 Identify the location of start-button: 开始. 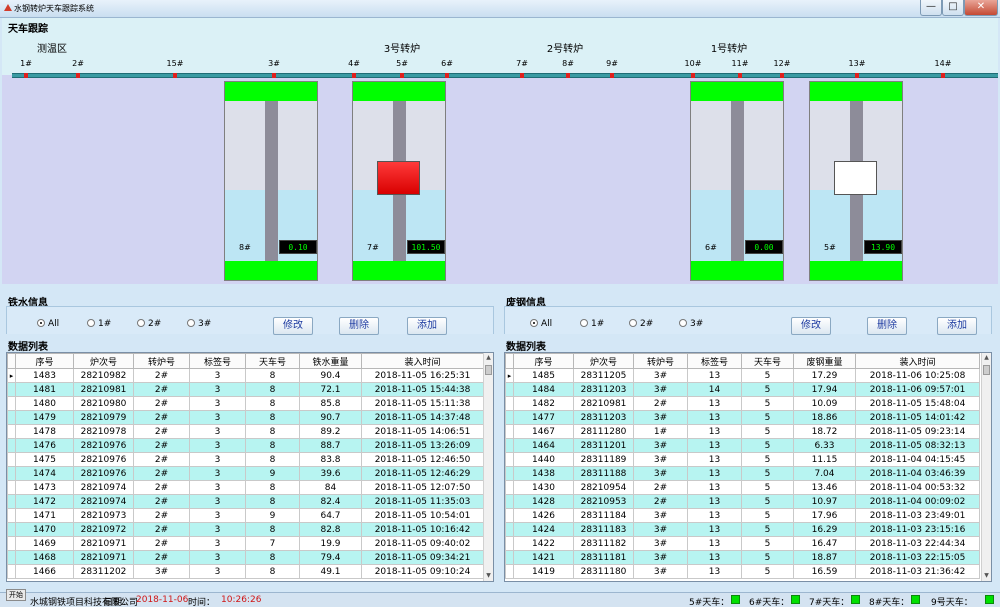
(16, 595).